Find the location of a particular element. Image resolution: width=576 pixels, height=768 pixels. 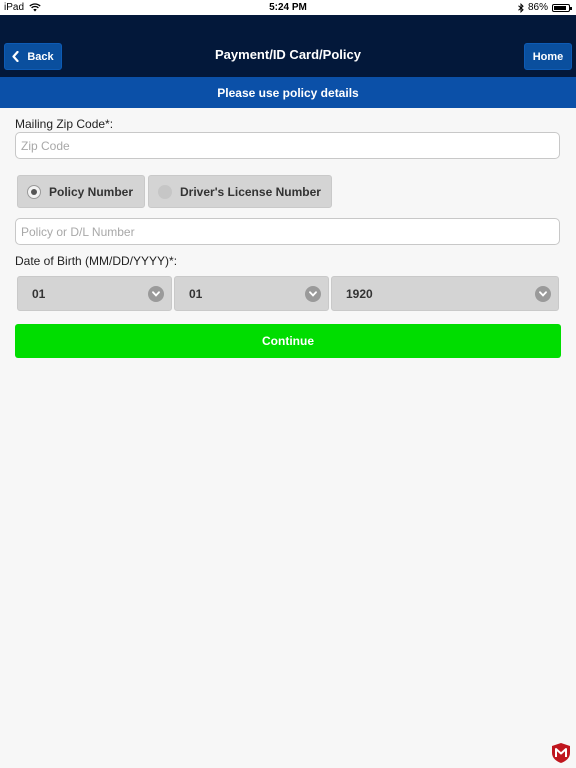

radio-selected-icon is located at coordinates (34, 191).